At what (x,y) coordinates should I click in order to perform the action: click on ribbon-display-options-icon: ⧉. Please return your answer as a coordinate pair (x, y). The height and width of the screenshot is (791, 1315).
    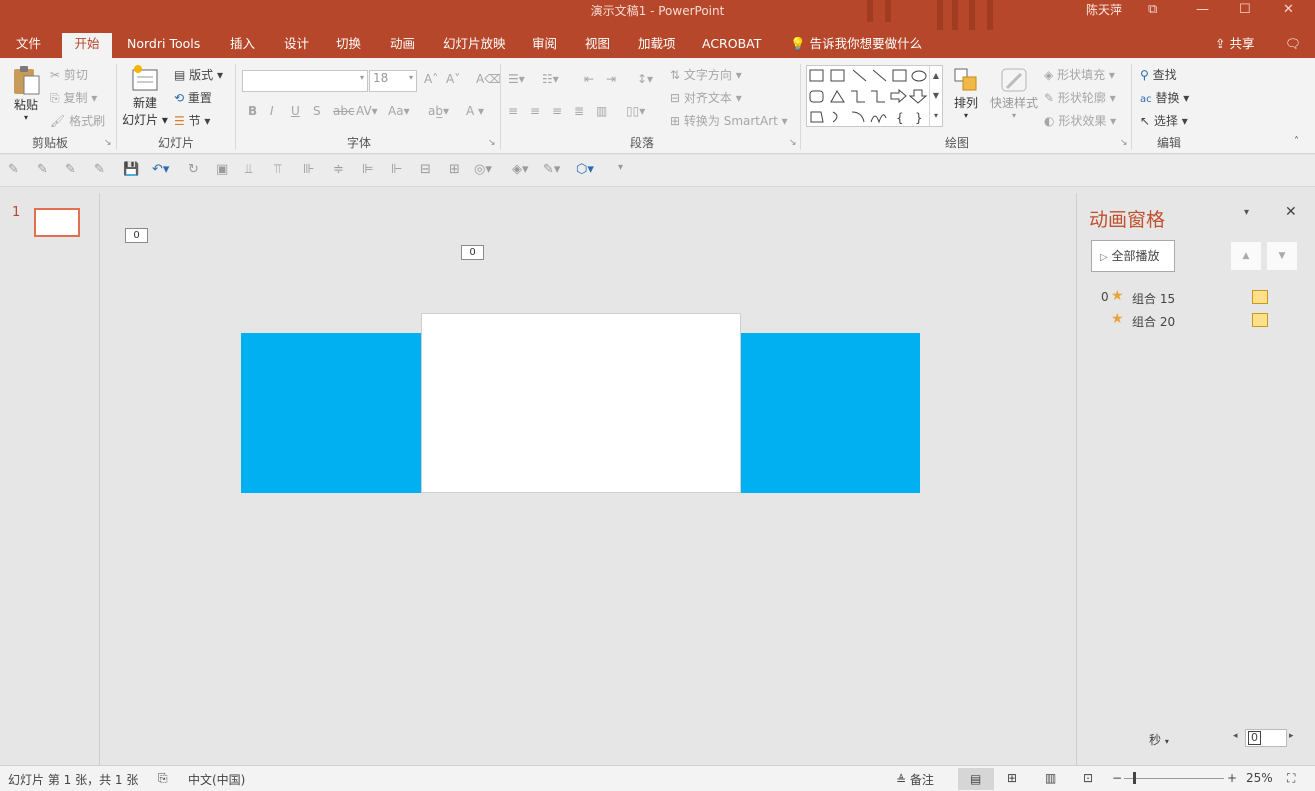
    Looking at the image, I should click on (1152, 9).